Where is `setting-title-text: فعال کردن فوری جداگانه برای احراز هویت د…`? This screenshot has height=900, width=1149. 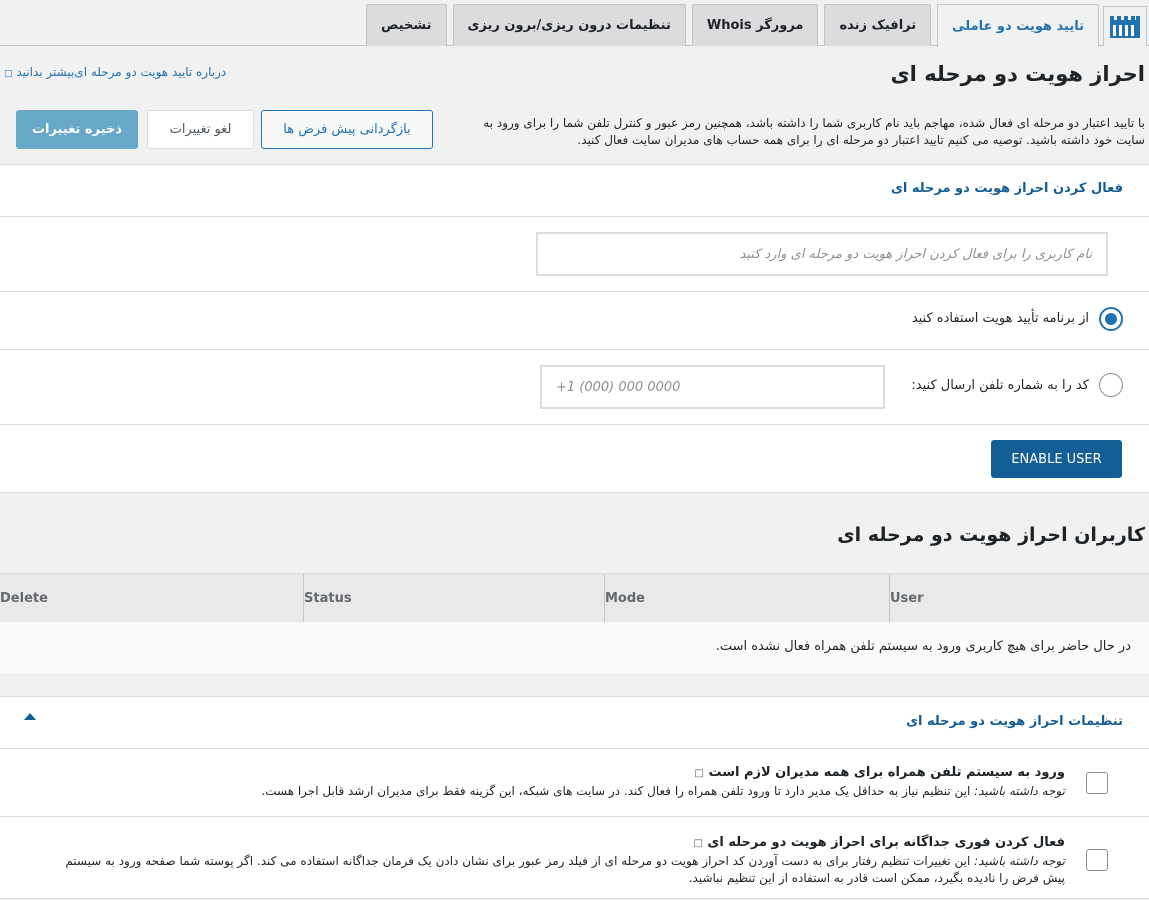 setting-title-text: فعال کردن فوری جداگانه برای احراز هویت د… is located at coordinates (886, 842).